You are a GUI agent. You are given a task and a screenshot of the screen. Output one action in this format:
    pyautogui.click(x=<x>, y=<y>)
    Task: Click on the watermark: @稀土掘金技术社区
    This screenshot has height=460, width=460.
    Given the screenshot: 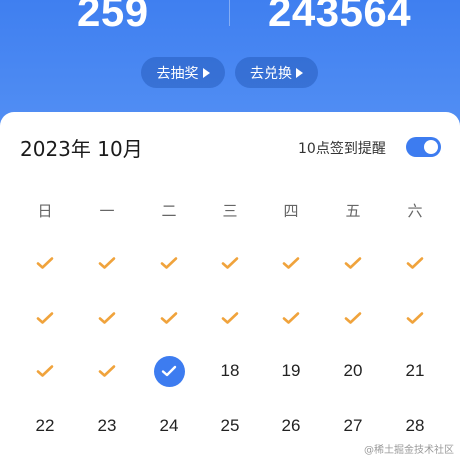 What is the action you would take?
    pyautogui.click(x=409, y=450)
    